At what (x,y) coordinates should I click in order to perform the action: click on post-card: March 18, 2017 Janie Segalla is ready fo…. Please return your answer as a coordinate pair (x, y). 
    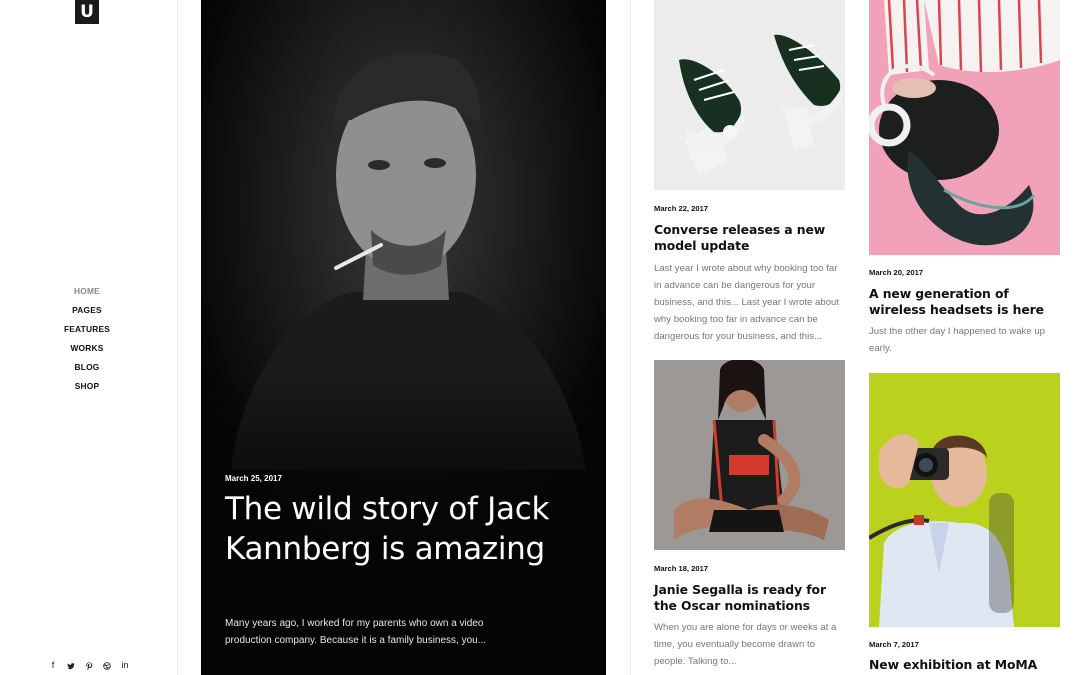
    Looking at the image, I should click on (749, 517).